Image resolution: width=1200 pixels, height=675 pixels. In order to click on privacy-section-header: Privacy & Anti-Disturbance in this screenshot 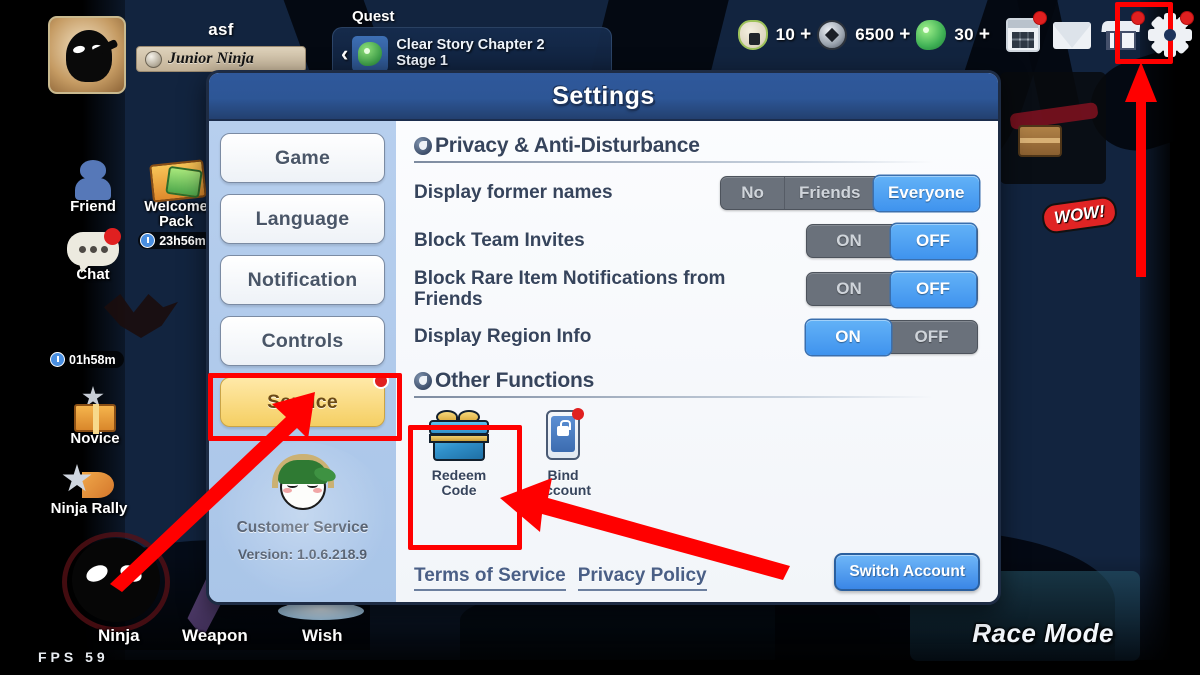, I will do `click(696, 146)`.